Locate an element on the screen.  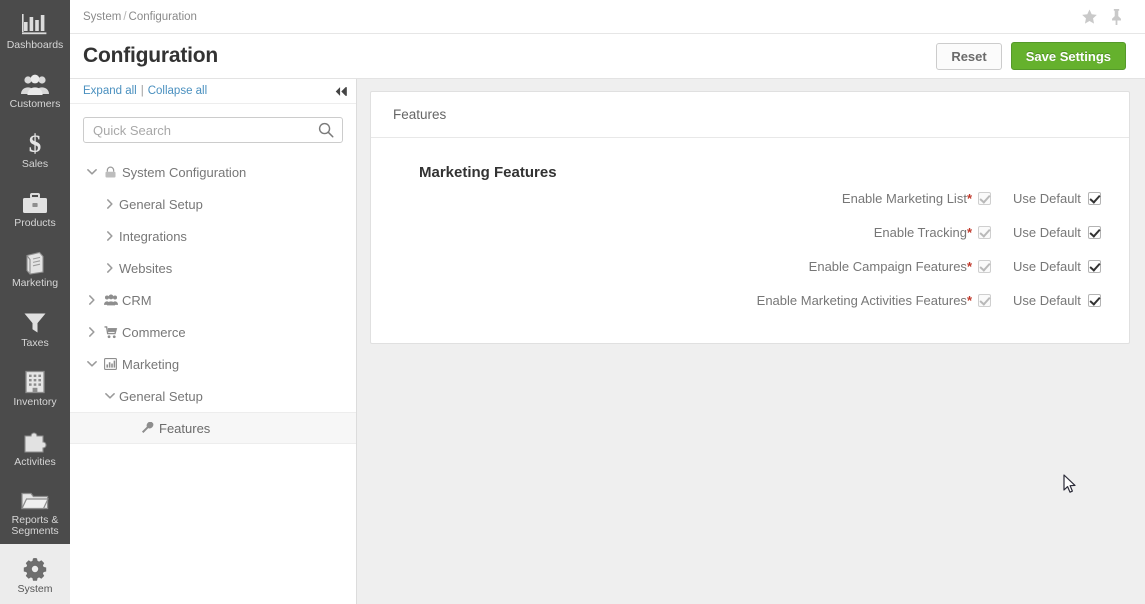
rail-item-products: Products is located at coordinates (35, 209).